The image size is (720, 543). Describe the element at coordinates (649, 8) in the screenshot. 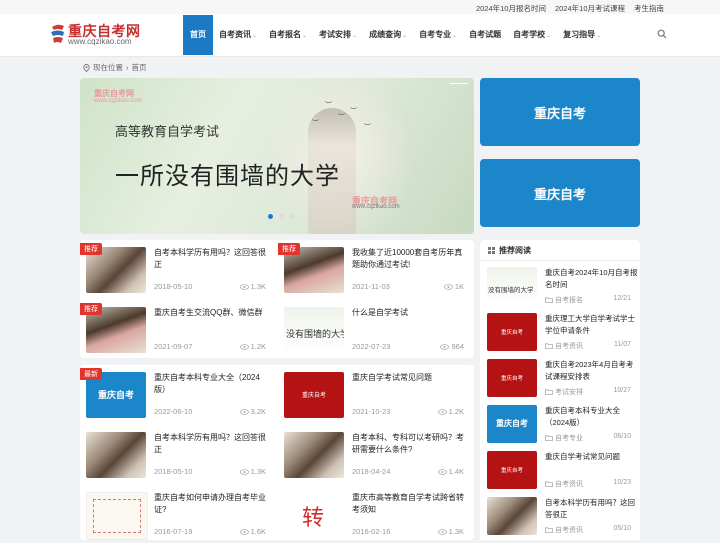

I see `top-link-guide: 考生指南` at that location.